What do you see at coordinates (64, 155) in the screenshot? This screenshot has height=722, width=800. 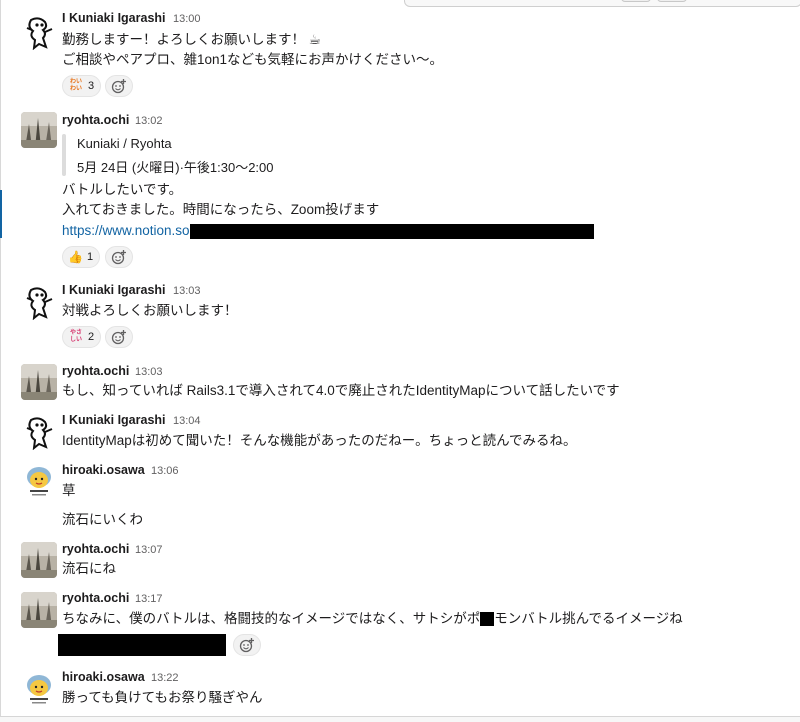 I see `quote-bar` at bounding box center [64, 155].